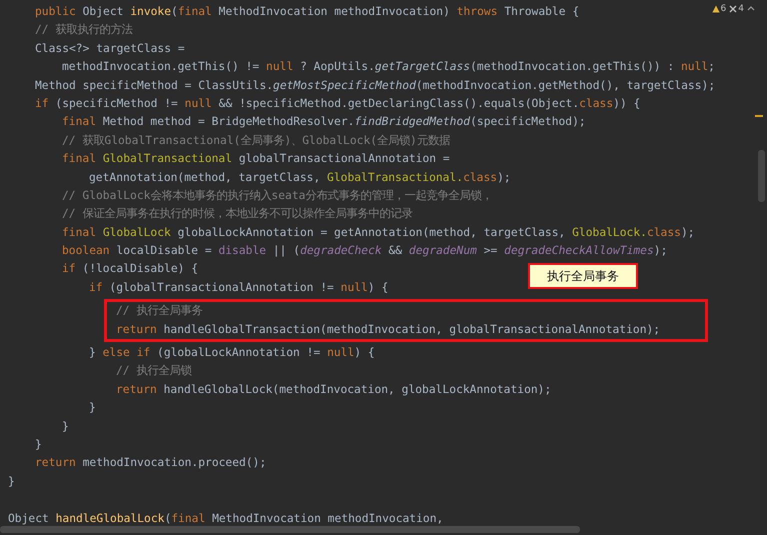 Image resolution: width=767 pixels, height=535 pixels. I want to click on horizontal-scrollbar, so click(290, 529).